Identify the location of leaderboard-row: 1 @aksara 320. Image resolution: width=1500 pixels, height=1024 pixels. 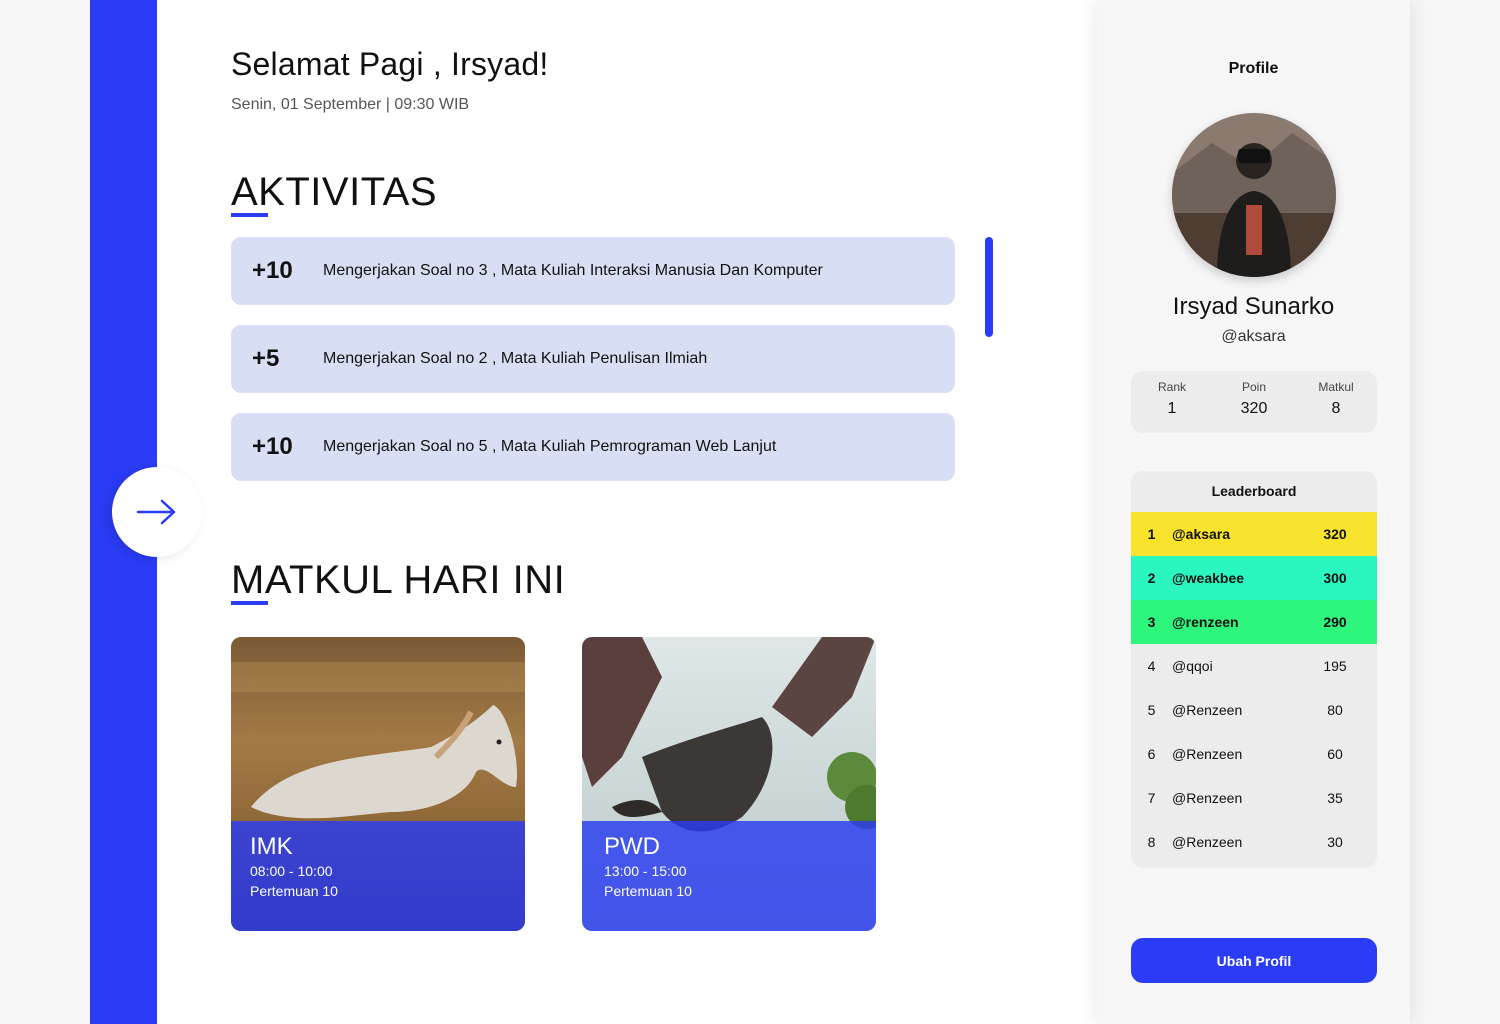
(1254, 534).